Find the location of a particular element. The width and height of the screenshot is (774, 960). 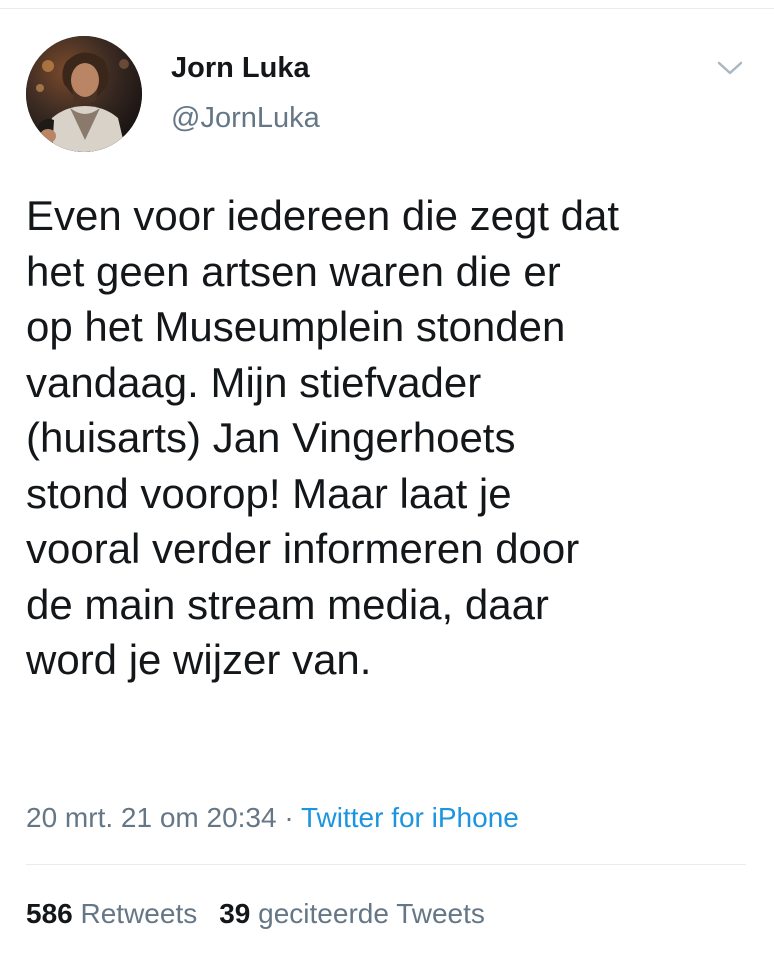

retweets-stat: 586 Retweets is located at coordinates (111, 913).